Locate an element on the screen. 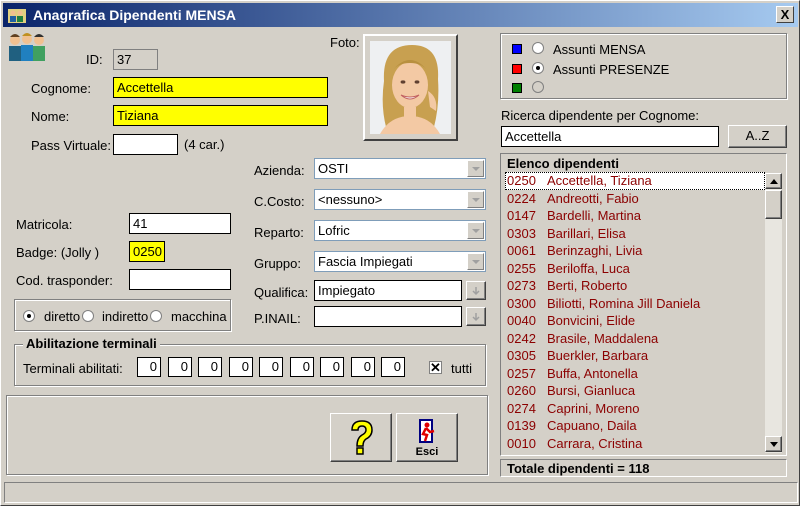 The image size is (800, 506). employee-code: 0260 is located at coordinates (521, 390).